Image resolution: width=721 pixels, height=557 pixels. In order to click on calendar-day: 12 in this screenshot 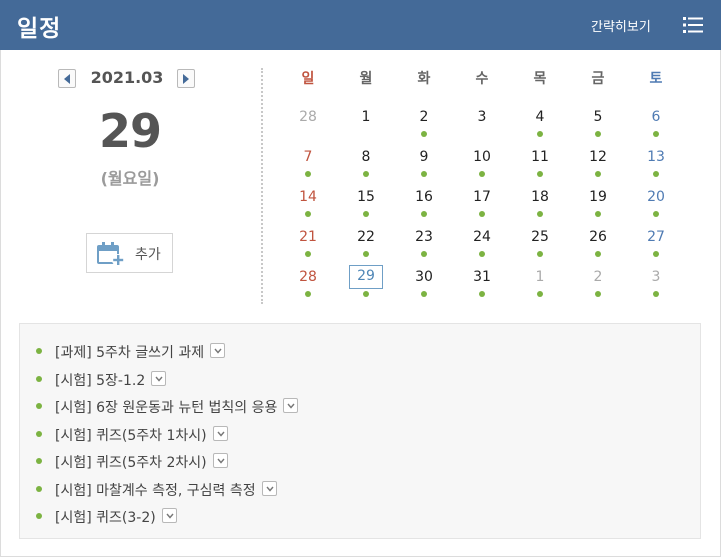, I will do `click(598, 166)`.